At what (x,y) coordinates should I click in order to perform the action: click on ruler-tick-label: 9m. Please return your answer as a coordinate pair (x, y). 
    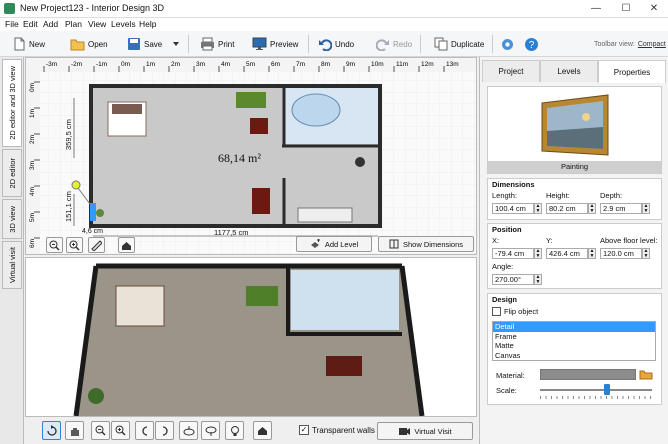
    Looking at the image, I should click on (350, 64).